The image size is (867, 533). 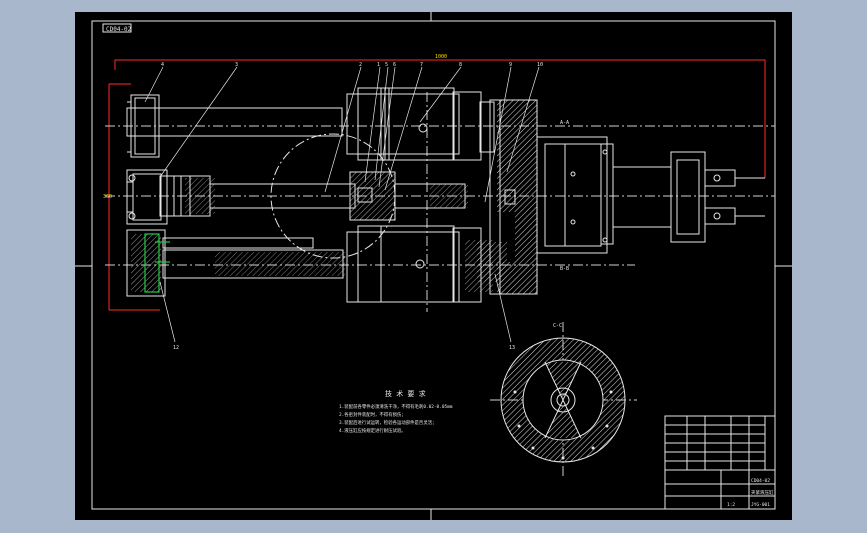 What do you see at coordinates (394, 65) in the screenshot?
I see `leader-label: 6` at bounding box center [394, 65].